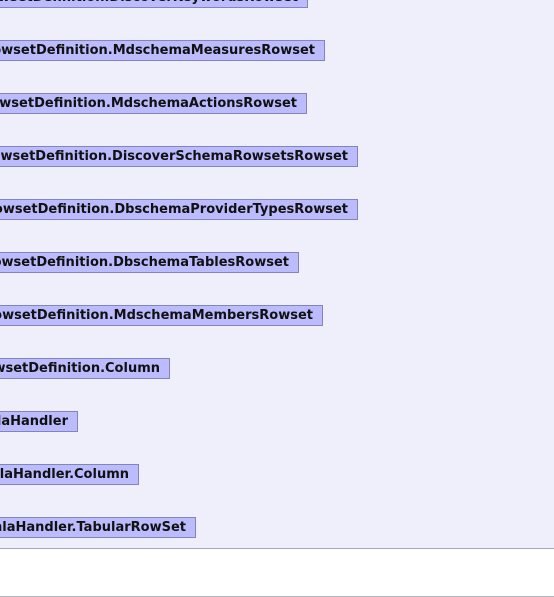 The image size is (554, 597). Describe the element at coordinates (93, 527) in the screenshot. I see `class-node-label: XmlaHandler.TabularRowSet` at that location.